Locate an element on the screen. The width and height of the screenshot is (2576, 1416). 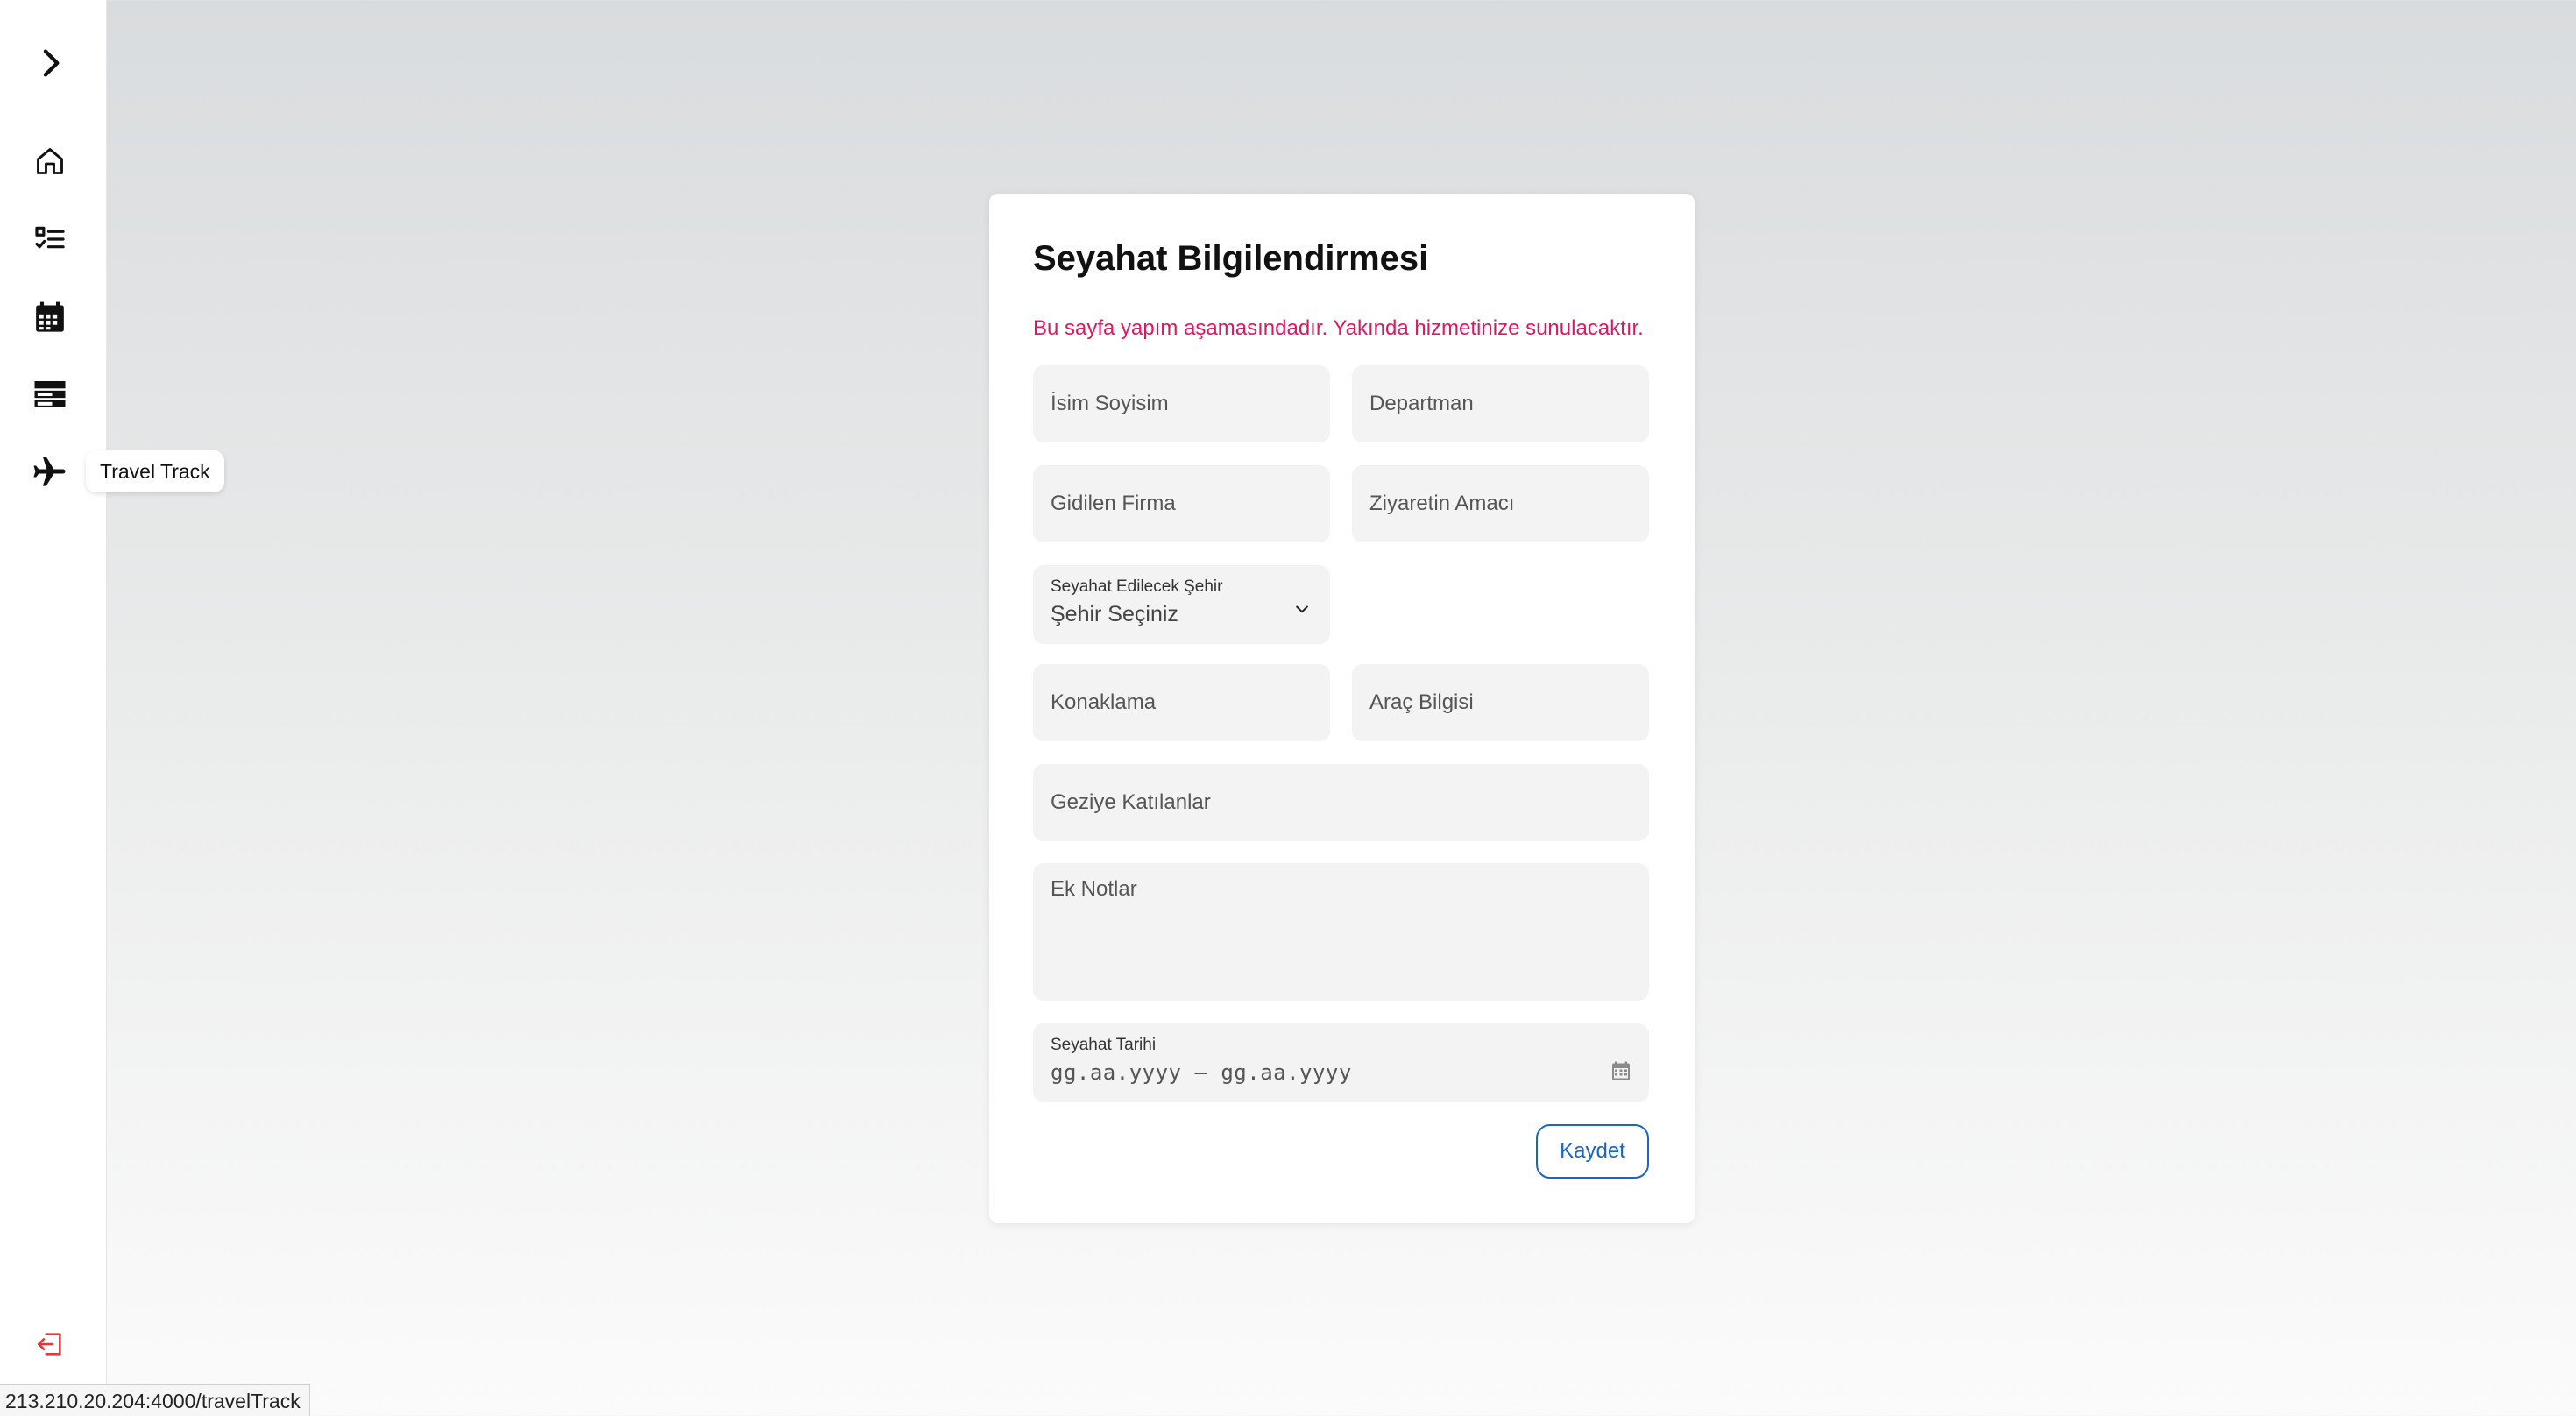
travel-date-range-input: Seyahat Tarihi gg.aa.yyyy – gg.aa.yyyy is located at coordinates (1341, 1062).